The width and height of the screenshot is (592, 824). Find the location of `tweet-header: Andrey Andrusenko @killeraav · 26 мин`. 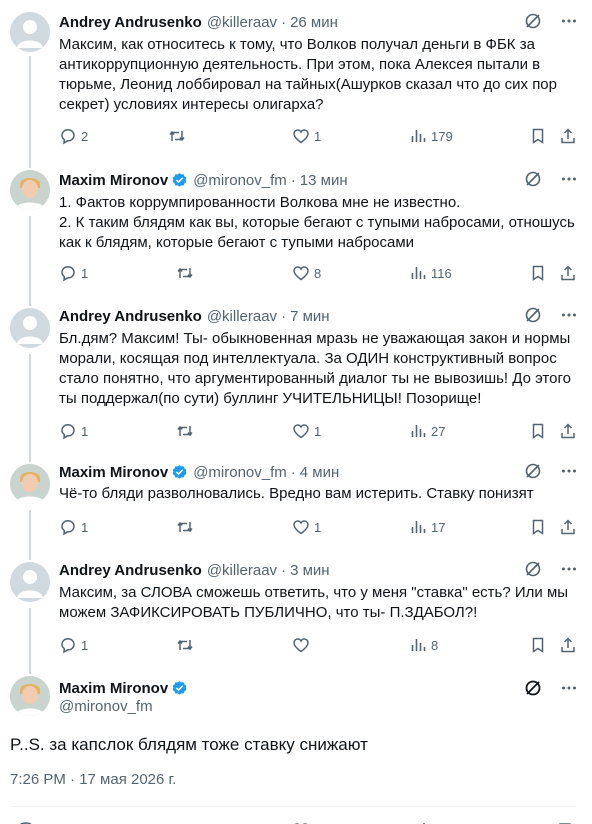

tweet-header: Andrey Andrusenko @killeraav · 26 мин is located at coordinates (198, 22).